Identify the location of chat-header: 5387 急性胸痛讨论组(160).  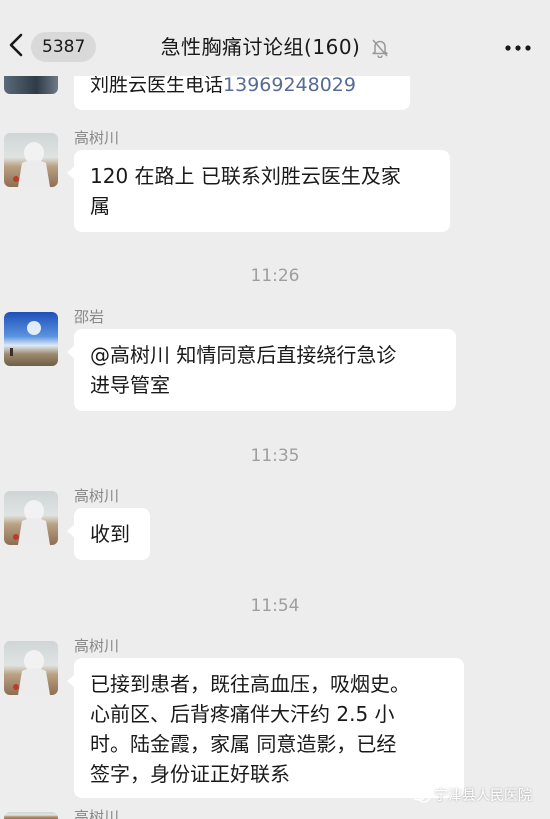
(275, 38).